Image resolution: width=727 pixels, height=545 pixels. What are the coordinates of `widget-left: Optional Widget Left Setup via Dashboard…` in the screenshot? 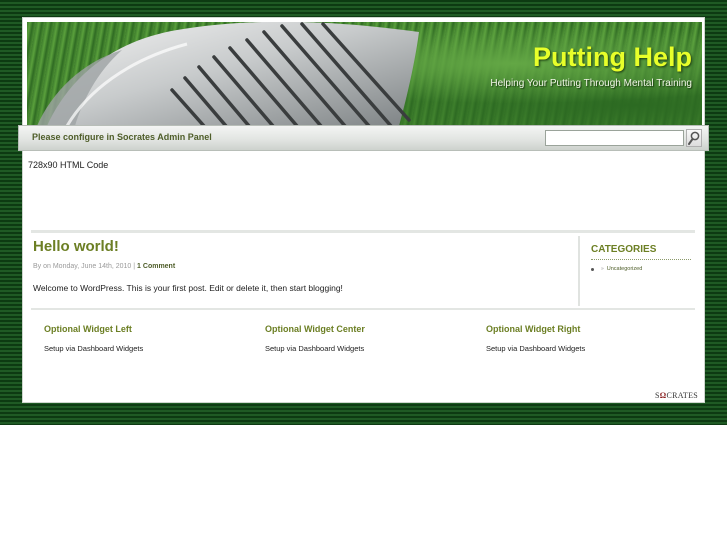 It's located at (144, 338).